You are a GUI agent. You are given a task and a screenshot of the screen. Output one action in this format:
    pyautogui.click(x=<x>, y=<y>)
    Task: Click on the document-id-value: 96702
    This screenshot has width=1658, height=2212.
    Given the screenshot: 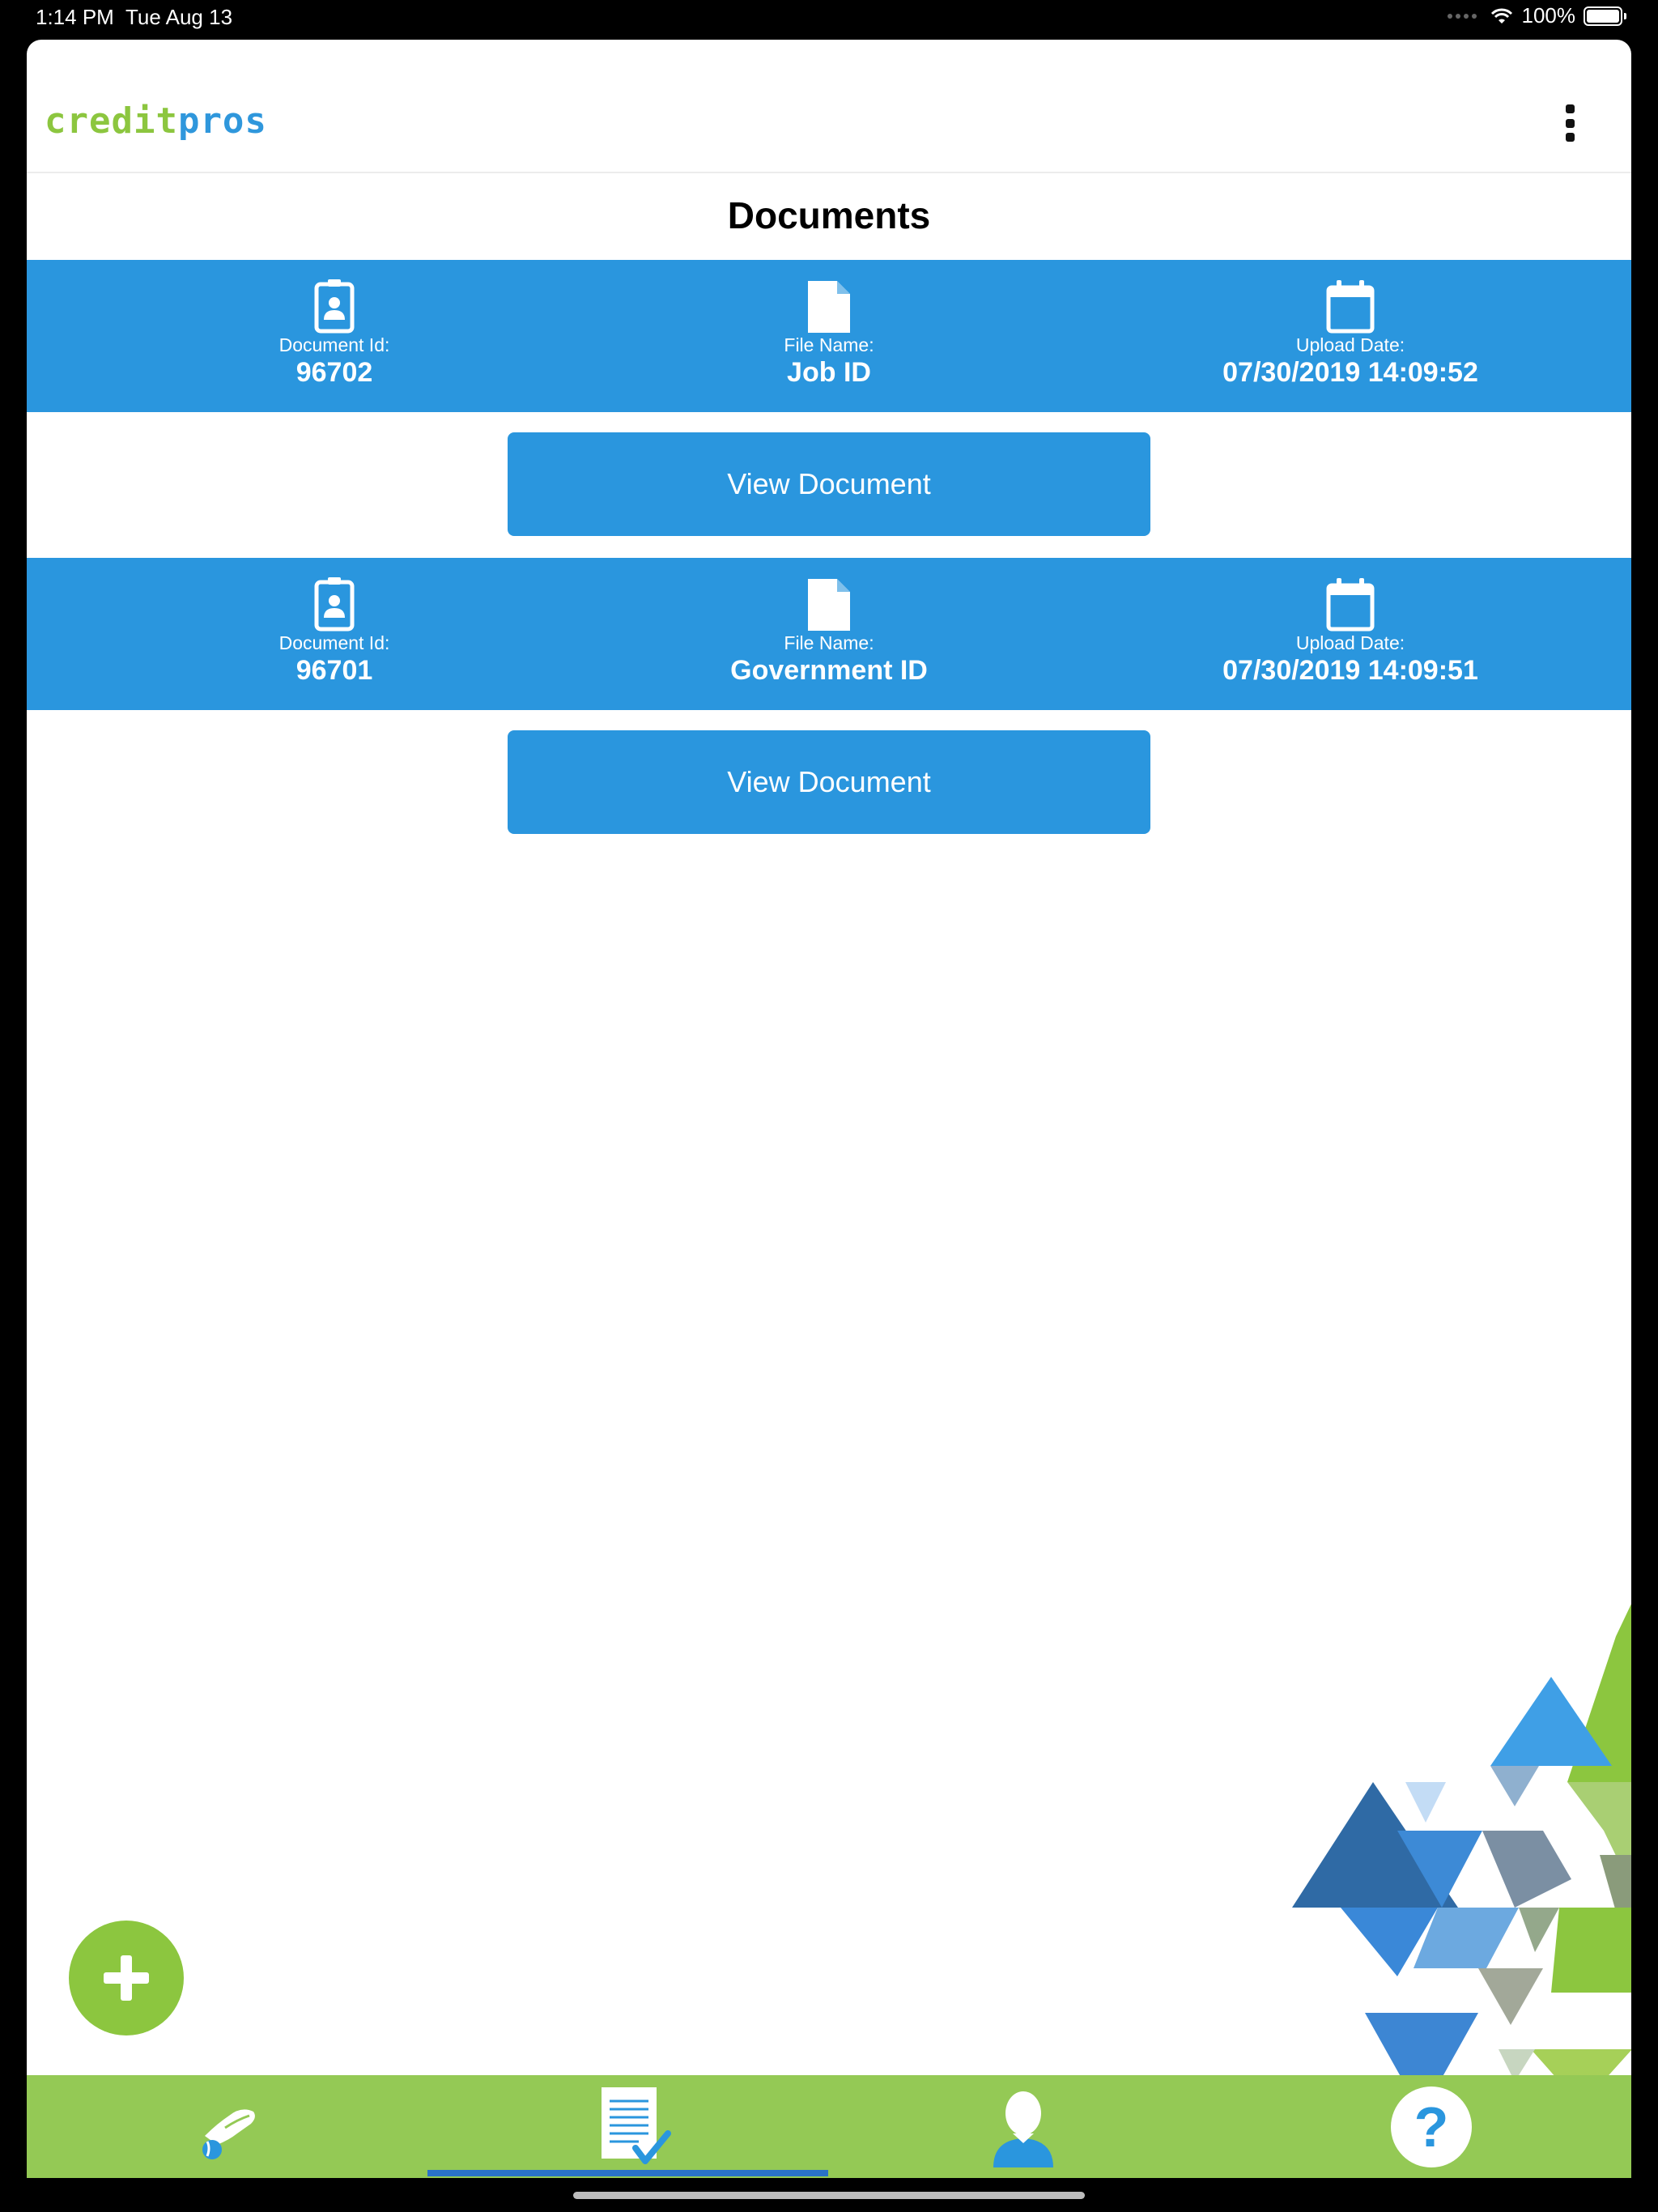 What is the action you would take?
    pyautogui.click(x=334, y=372)
    